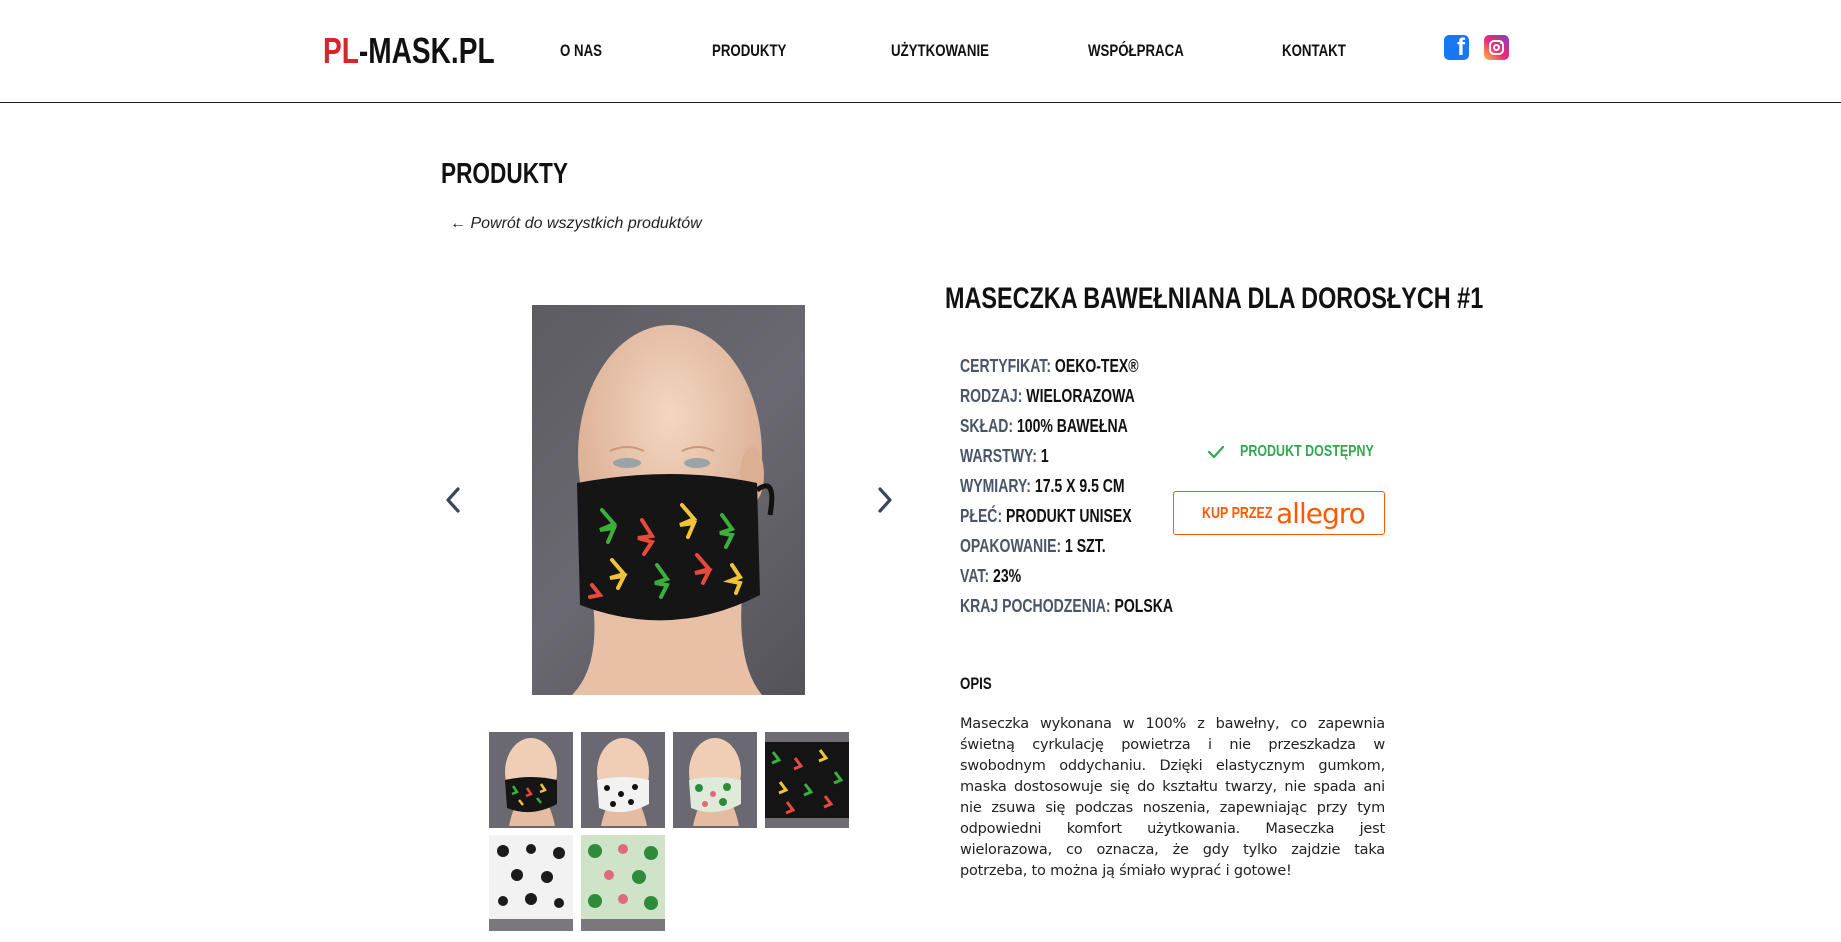 The height and width of the screenshot is (942, 1841). What do you see at coordinates (987, 426) in the screenshot?
I see `spec-label: SKŁAD:` at bounding box center [987, 426].